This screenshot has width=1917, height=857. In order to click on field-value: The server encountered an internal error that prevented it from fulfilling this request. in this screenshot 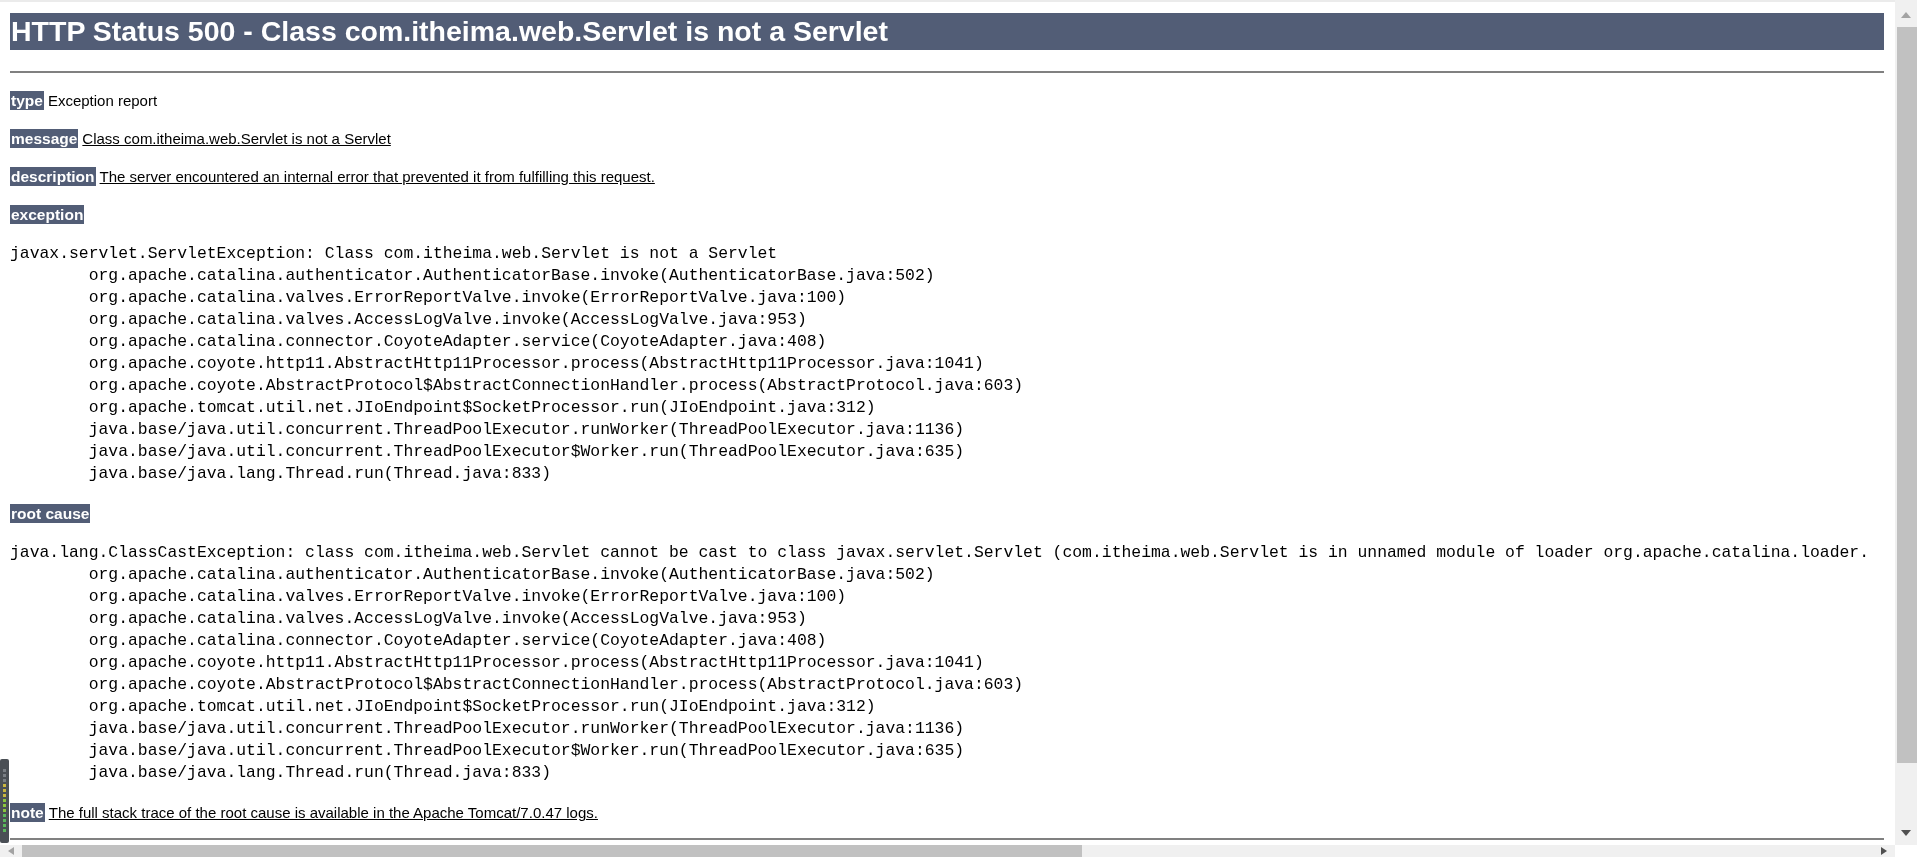, I will do `click(377, 176)`.